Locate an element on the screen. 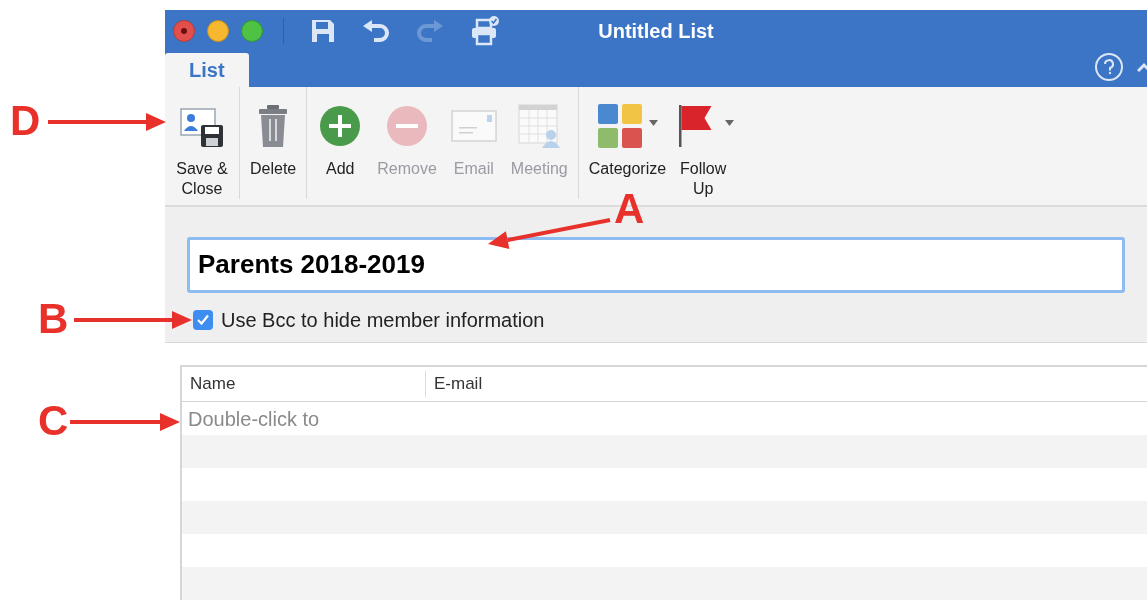 Image resolution: width=1147 pixels, height=600 pixels. minimize-button is located at coordinates (218, 30).